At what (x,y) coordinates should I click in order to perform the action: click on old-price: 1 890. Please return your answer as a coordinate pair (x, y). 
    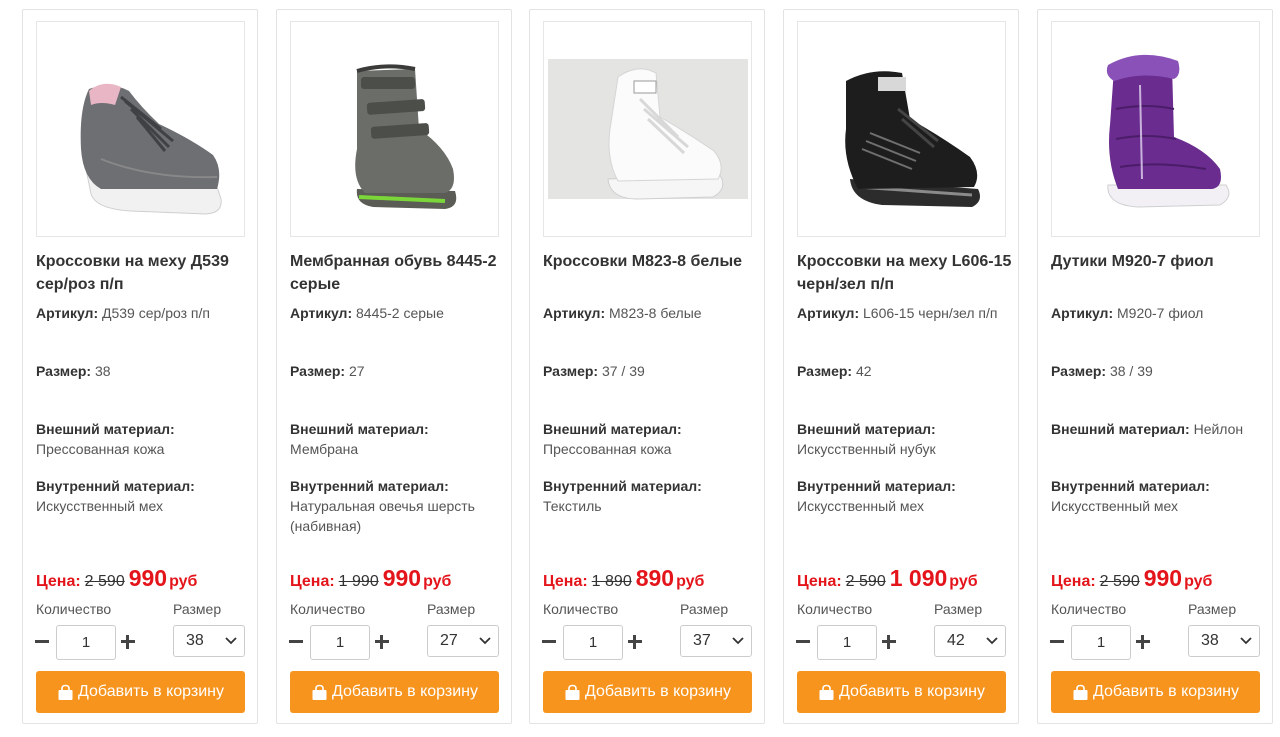
    Looking at the image, I should click on (611, 581).